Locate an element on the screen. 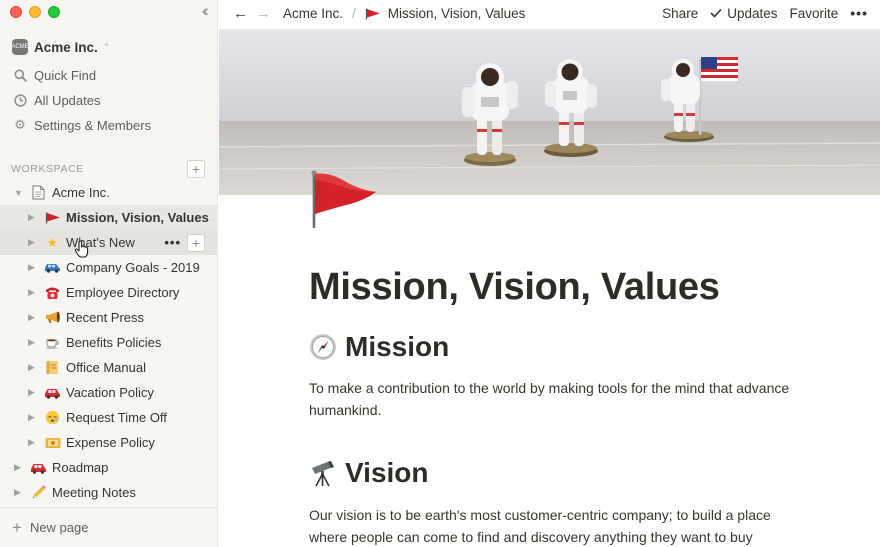 The width and height of the screenshot is (880, 547). telephone-icon is located at coordinates (52, 293).